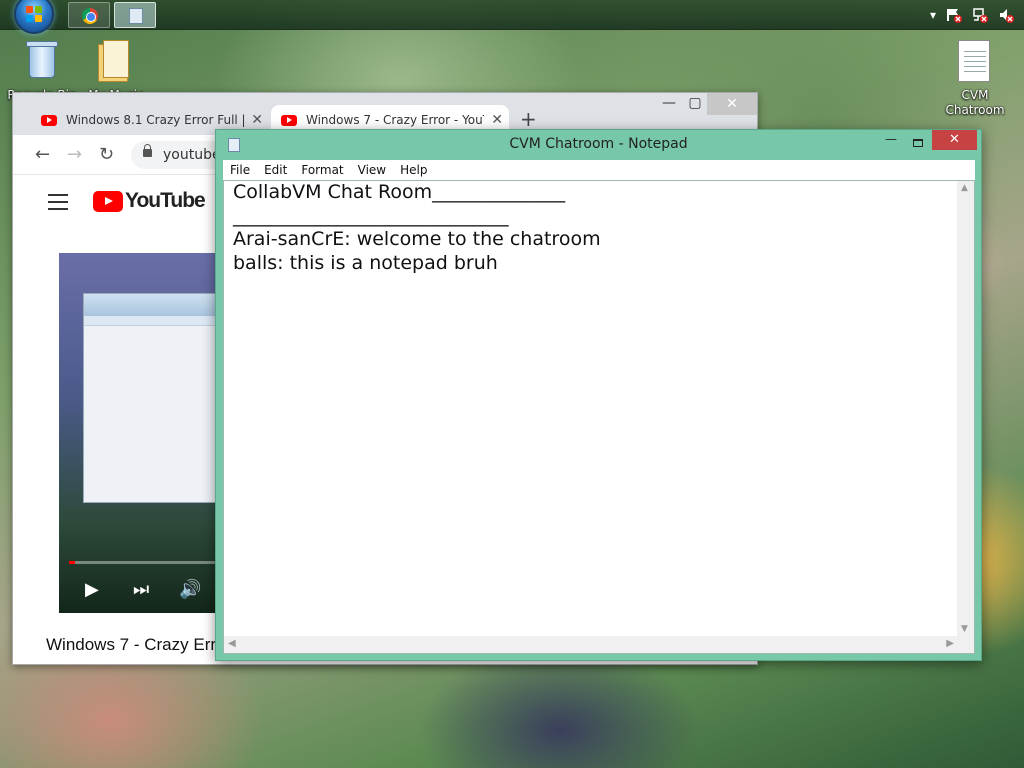  I want to click on folder-icon, so click(115, 61).